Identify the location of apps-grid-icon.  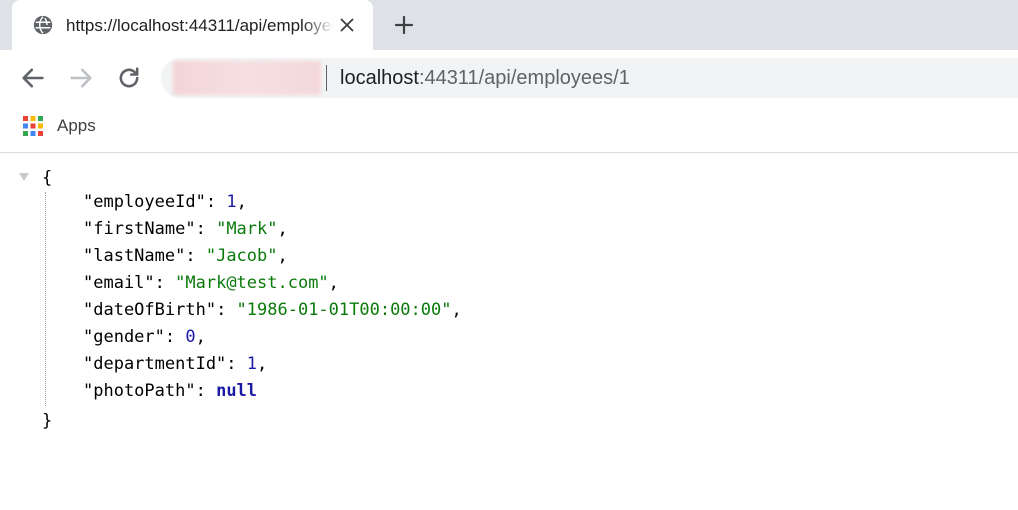
(33, 126).